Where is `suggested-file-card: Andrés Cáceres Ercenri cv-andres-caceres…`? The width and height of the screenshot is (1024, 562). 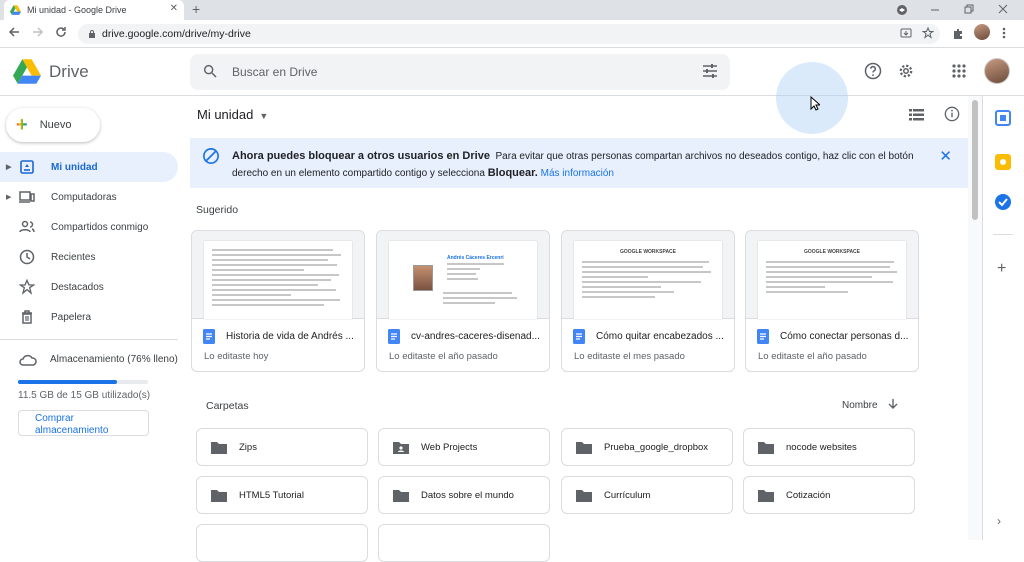 suggested-file-card: Andrés Cáceres Ercenri cv-andres-caceres… is located at coordinates (463, 301).